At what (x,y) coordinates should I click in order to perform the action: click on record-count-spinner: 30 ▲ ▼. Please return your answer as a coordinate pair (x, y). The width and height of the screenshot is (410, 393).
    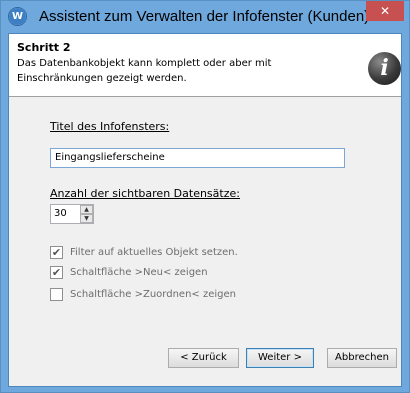
    Looking at the image, I should click on (72, 214).